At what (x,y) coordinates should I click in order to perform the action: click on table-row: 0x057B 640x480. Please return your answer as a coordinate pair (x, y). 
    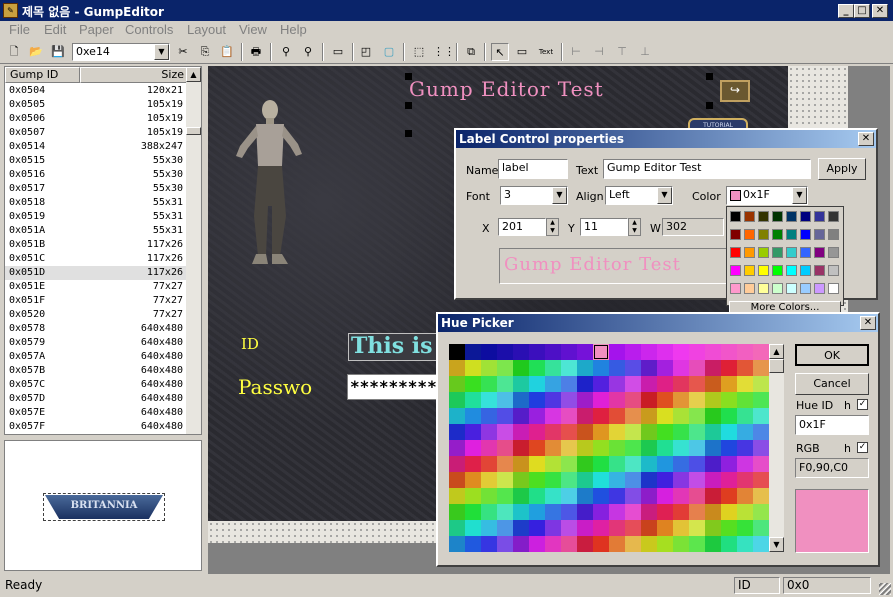
    Looking at the image, I should click on (96, 371).